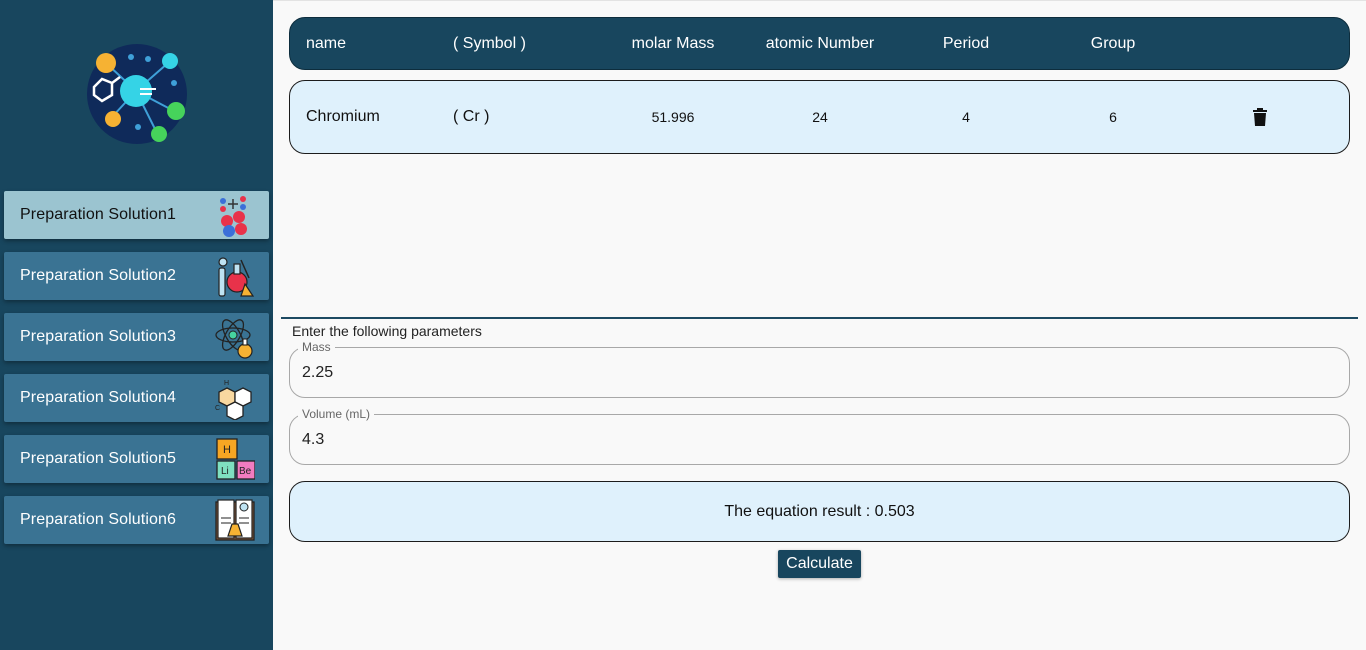 The width and height of the screenshot is (1366, 650). Describe the element at coordinates (819, 436) in the screenshot. I see `volume-field: Volume (mL) 4.3` at that location.